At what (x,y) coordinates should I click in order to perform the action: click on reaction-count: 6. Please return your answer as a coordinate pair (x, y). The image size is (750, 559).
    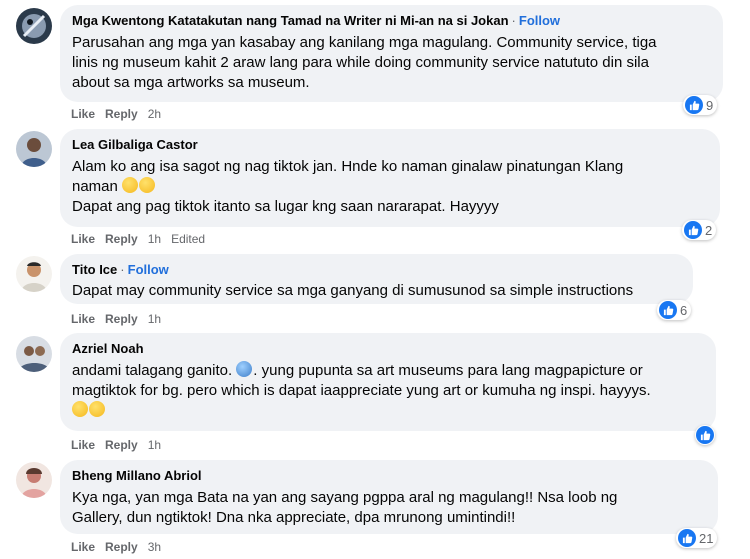
    Looking at the image, I should click on (674, 310).